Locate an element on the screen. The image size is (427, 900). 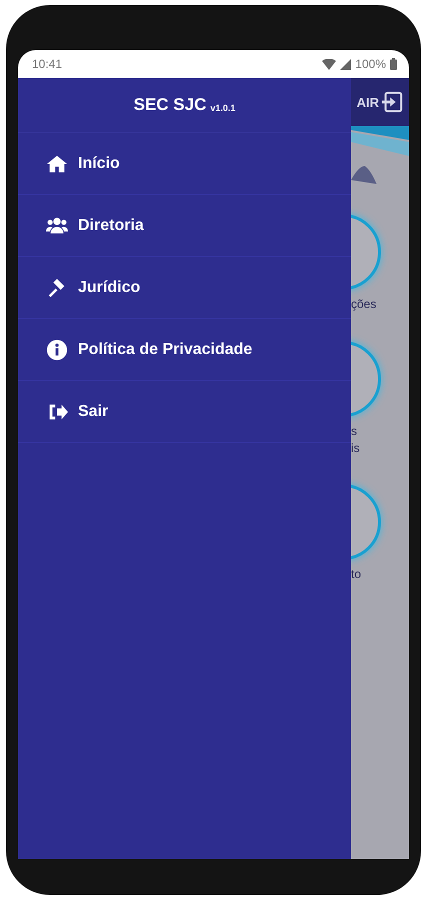
app-version: v1.0.1 is located at coordinates (223, 108).